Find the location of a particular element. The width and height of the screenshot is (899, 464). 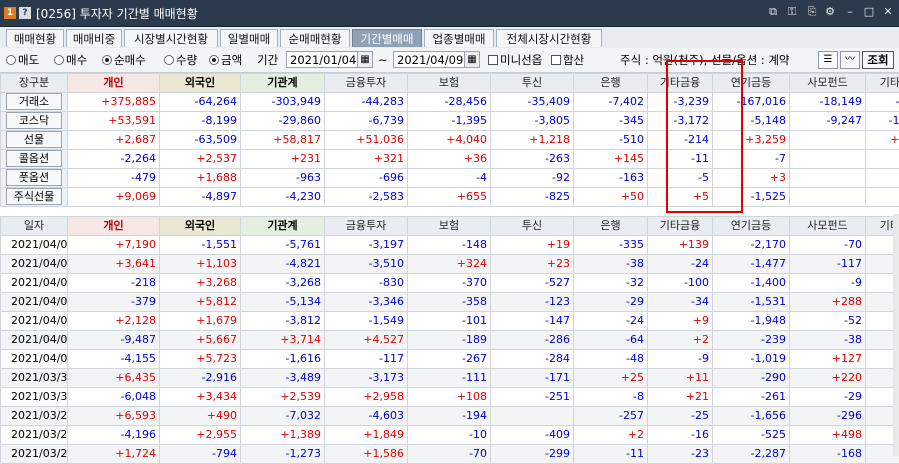

list-view-icon: ☰ is located at coordinates (828, 60).